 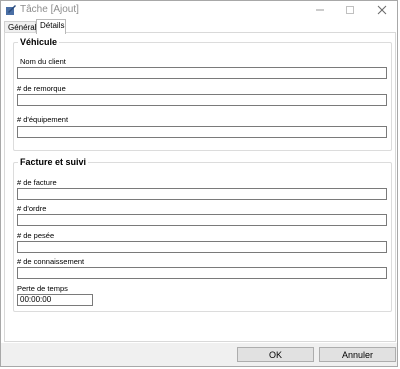 I want to click on ok-button: OK, so click(x=275, y=354).